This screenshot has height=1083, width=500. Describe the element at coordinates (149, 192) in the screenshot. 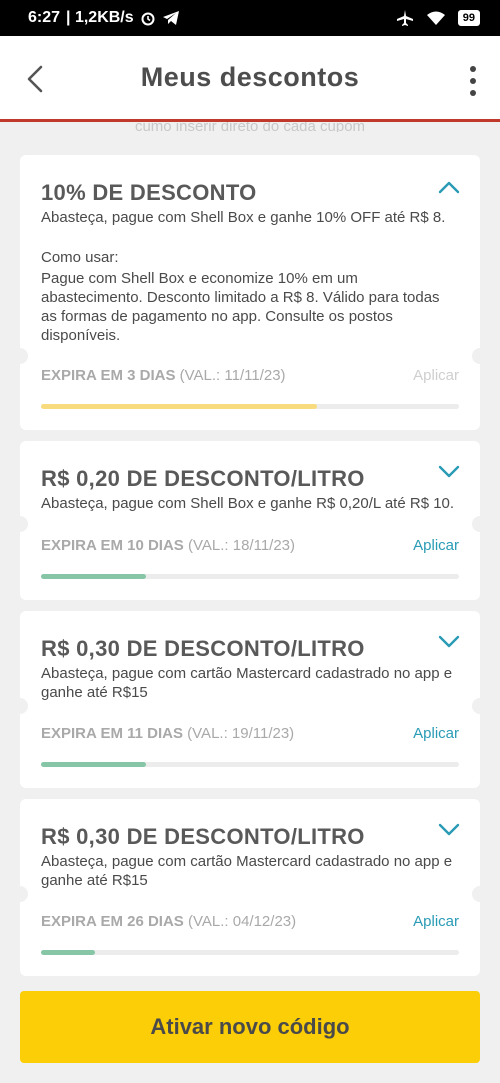

I see `coupon-title: 10% DE DESCONTO` at that location.